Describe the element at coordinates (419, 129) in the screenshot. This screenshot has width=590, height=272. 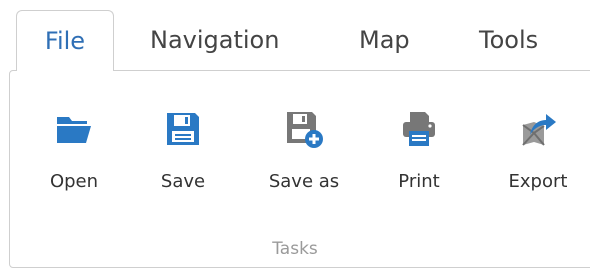
I see `printer-icon` at that location.